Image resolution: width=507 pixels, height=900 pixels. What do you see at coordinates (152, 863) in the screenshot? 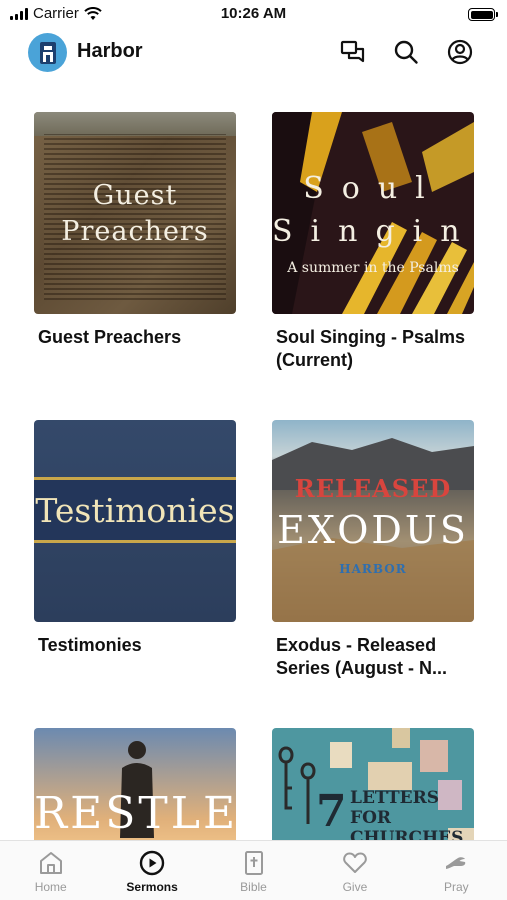
I see `play-circle-icon` at bounding box center [152, 863].